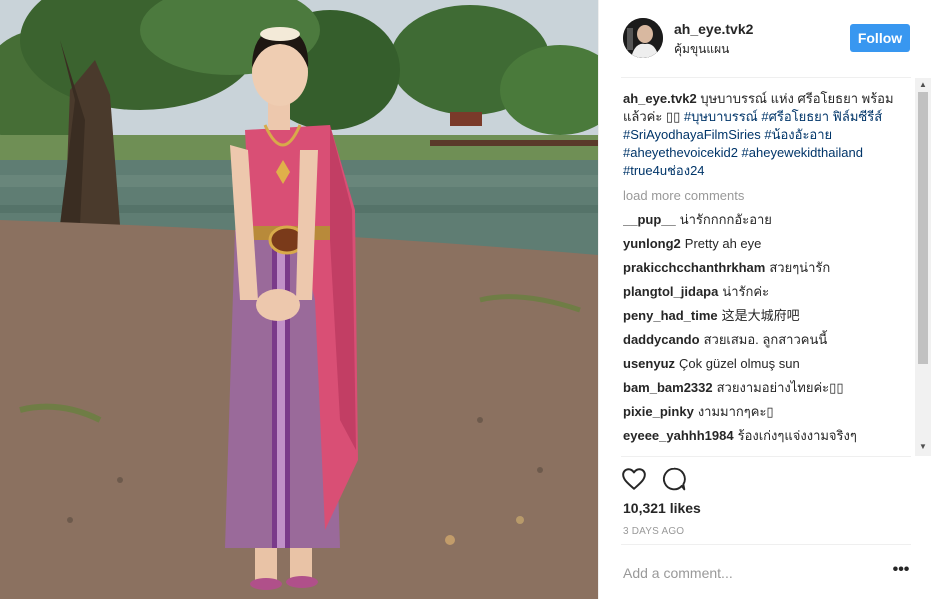 The image size is (932, 599). I want to click on comments-scrollbar: ▲ ▼, so click(923, 267).